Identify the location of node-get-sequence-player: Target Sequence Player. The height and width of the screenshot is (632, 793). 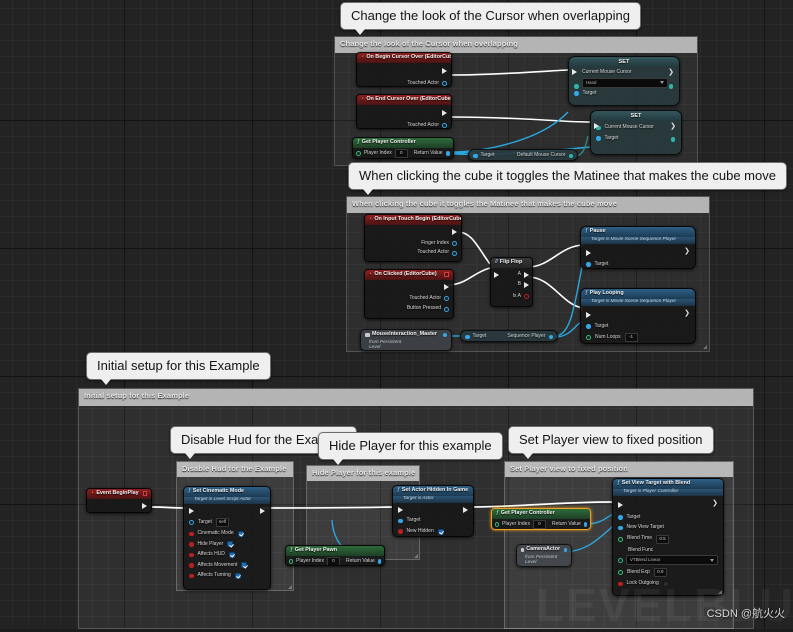
(509, 336).